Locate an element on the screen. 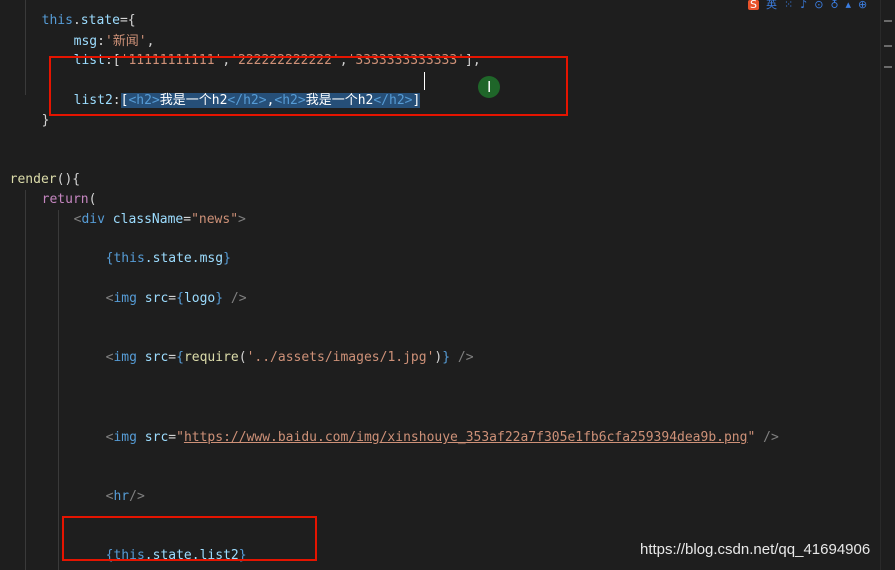 The width and height of the screenshot is (895, 570). code-line-state-close: } is located at coordinates (38, 109).